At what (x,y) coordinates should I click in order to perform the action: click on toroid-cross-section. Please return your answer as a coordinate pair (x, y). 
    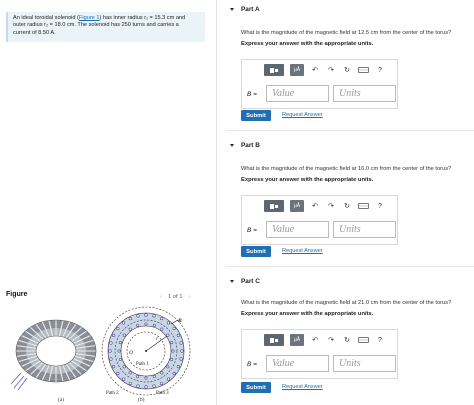
    Looking at the image, I should click on (146, 351).